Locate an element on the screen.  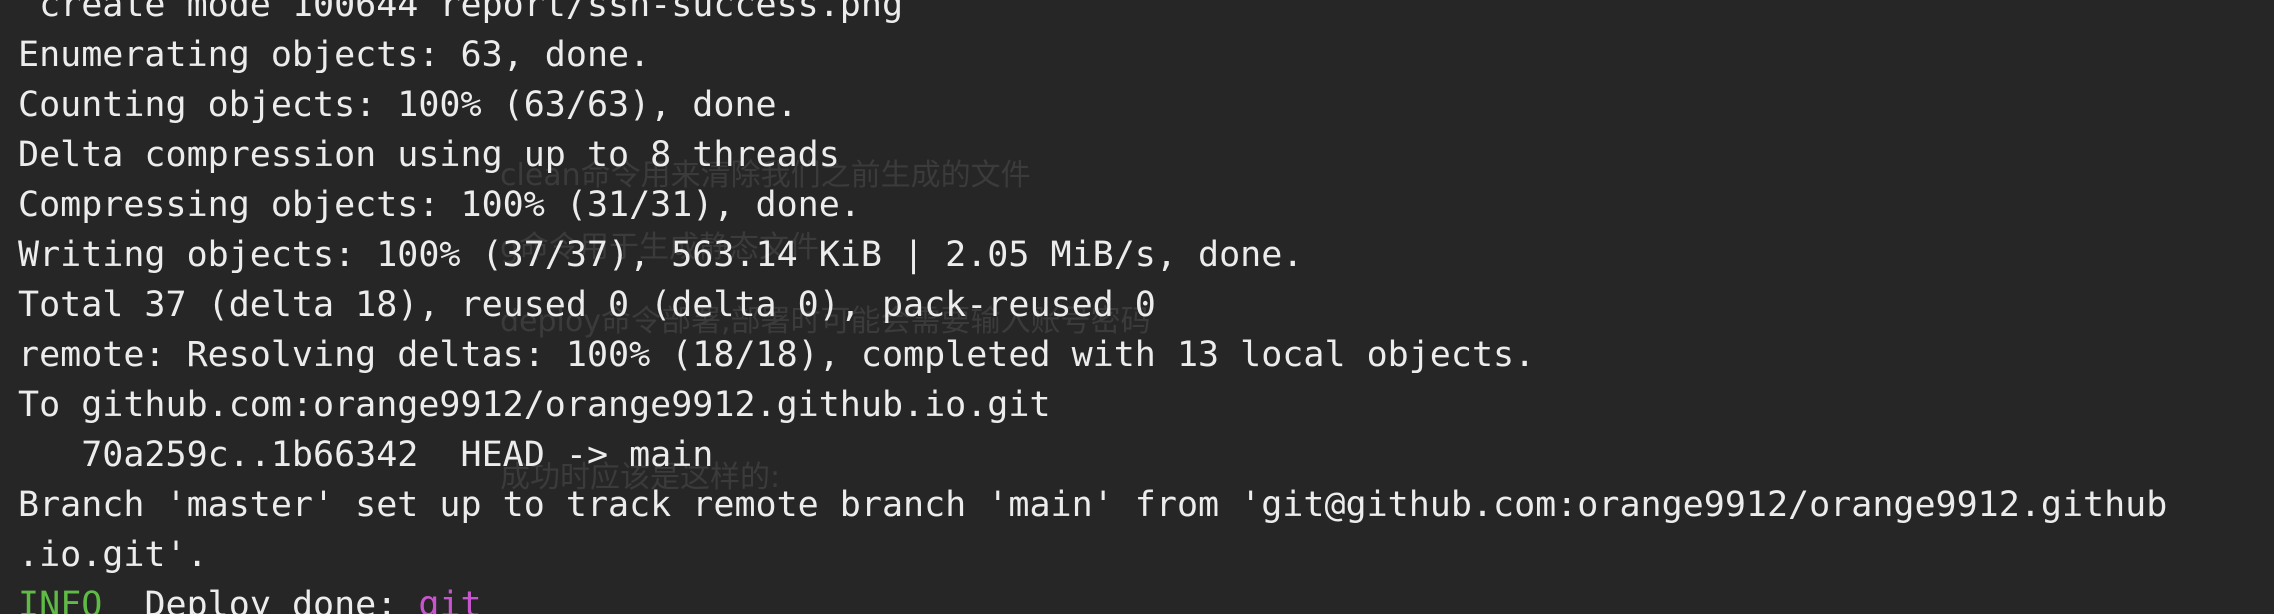
info-level-tag: INFO is located at coordinates (60, 599).